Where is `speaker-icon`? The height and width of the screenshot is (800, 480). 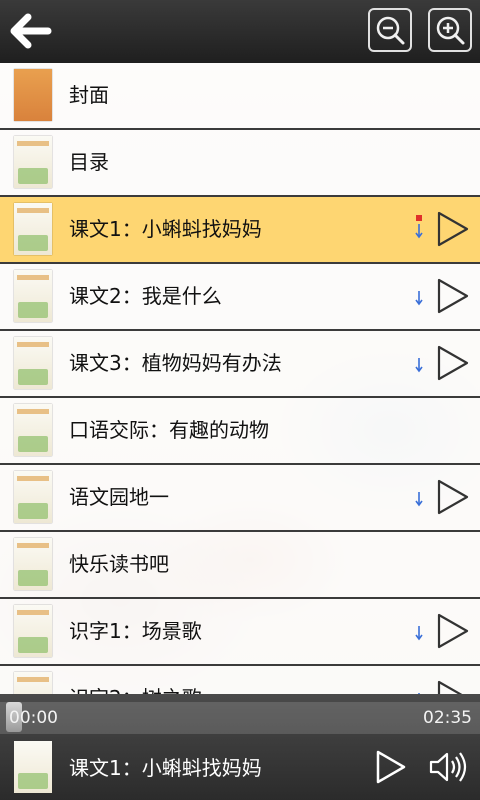
speaker-icon is located at coordinates (448, 767).